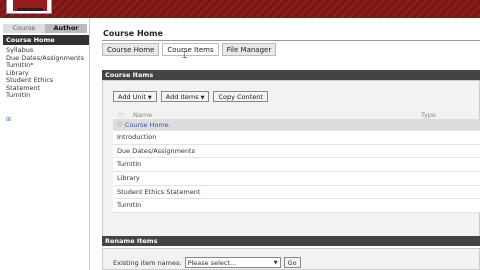 The height and width of the screenshot is (270, 480). I want to click on mouse-cursor-icon: ⌶, so click(185, 56).